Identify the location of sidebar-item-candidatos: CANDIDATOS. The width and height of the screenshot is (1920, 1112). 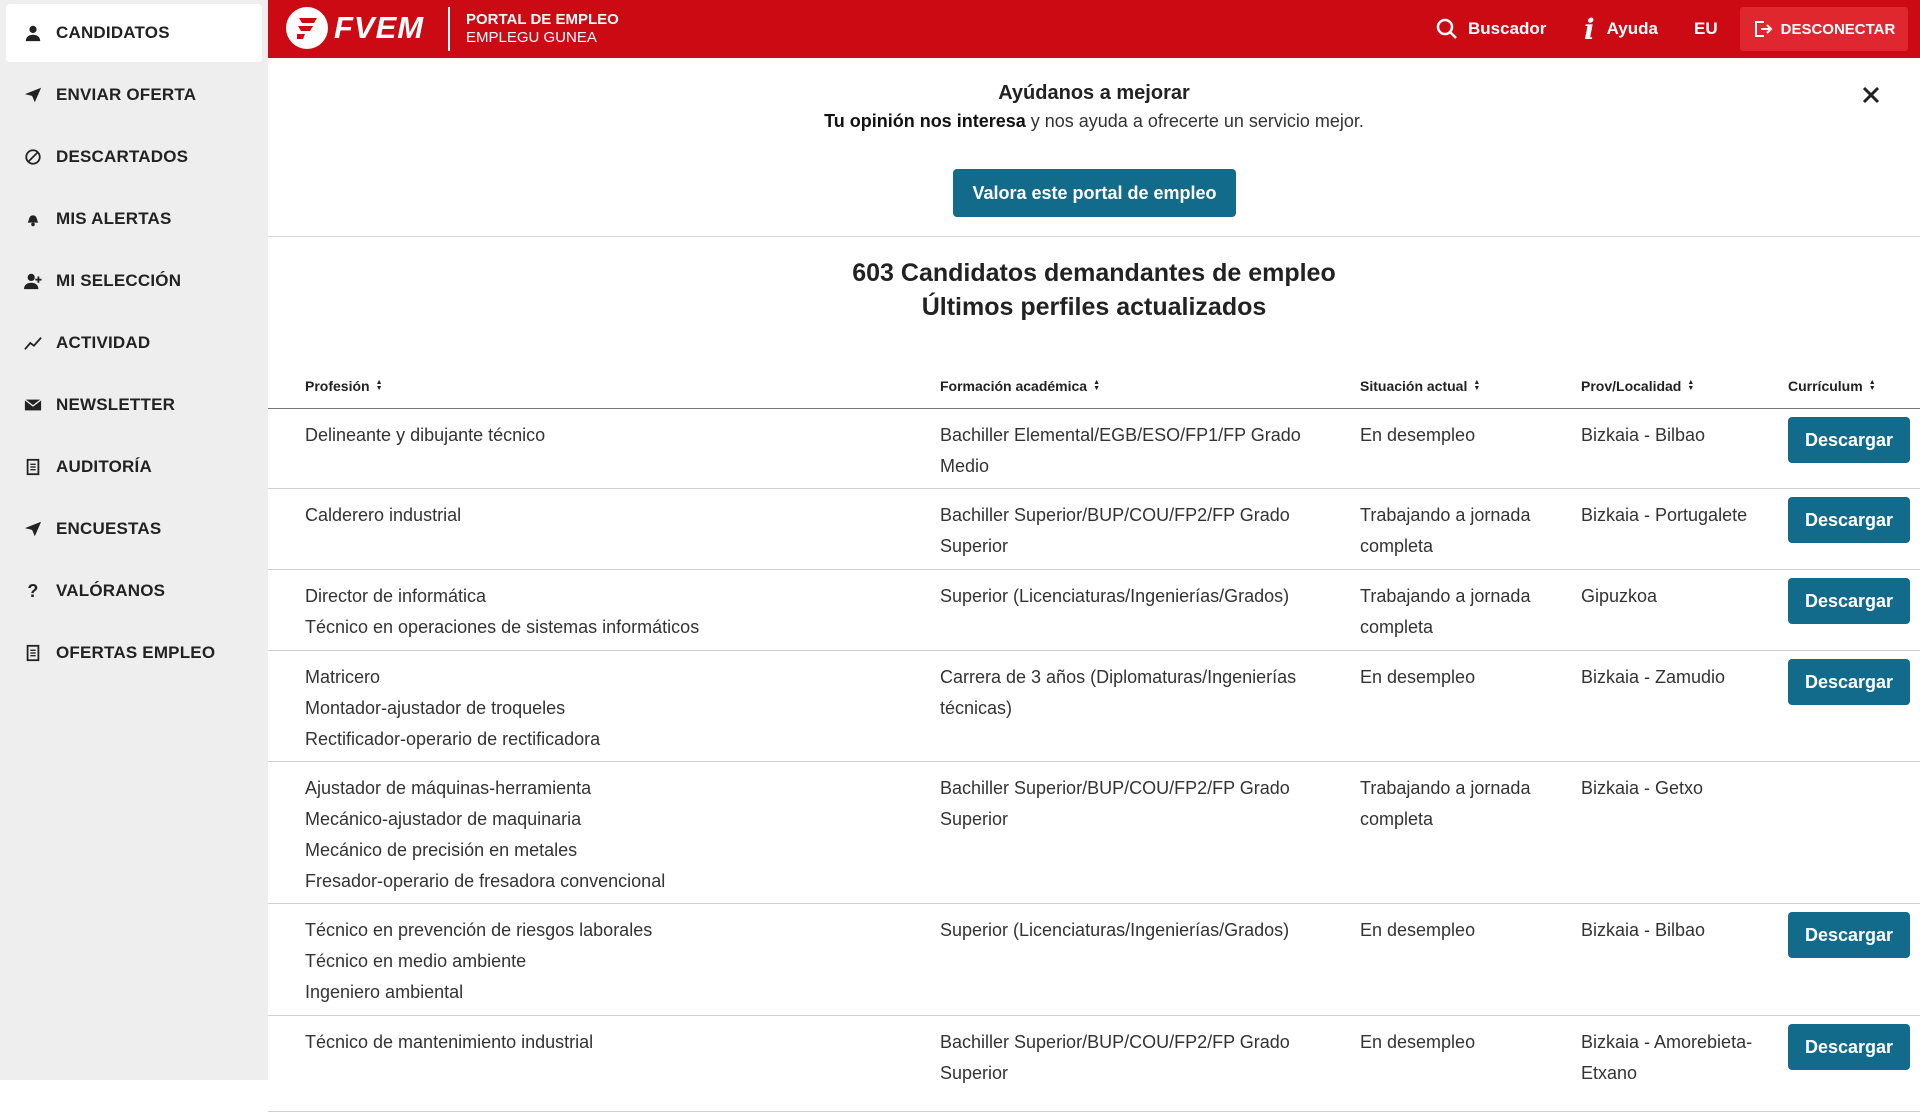
(134, 33).